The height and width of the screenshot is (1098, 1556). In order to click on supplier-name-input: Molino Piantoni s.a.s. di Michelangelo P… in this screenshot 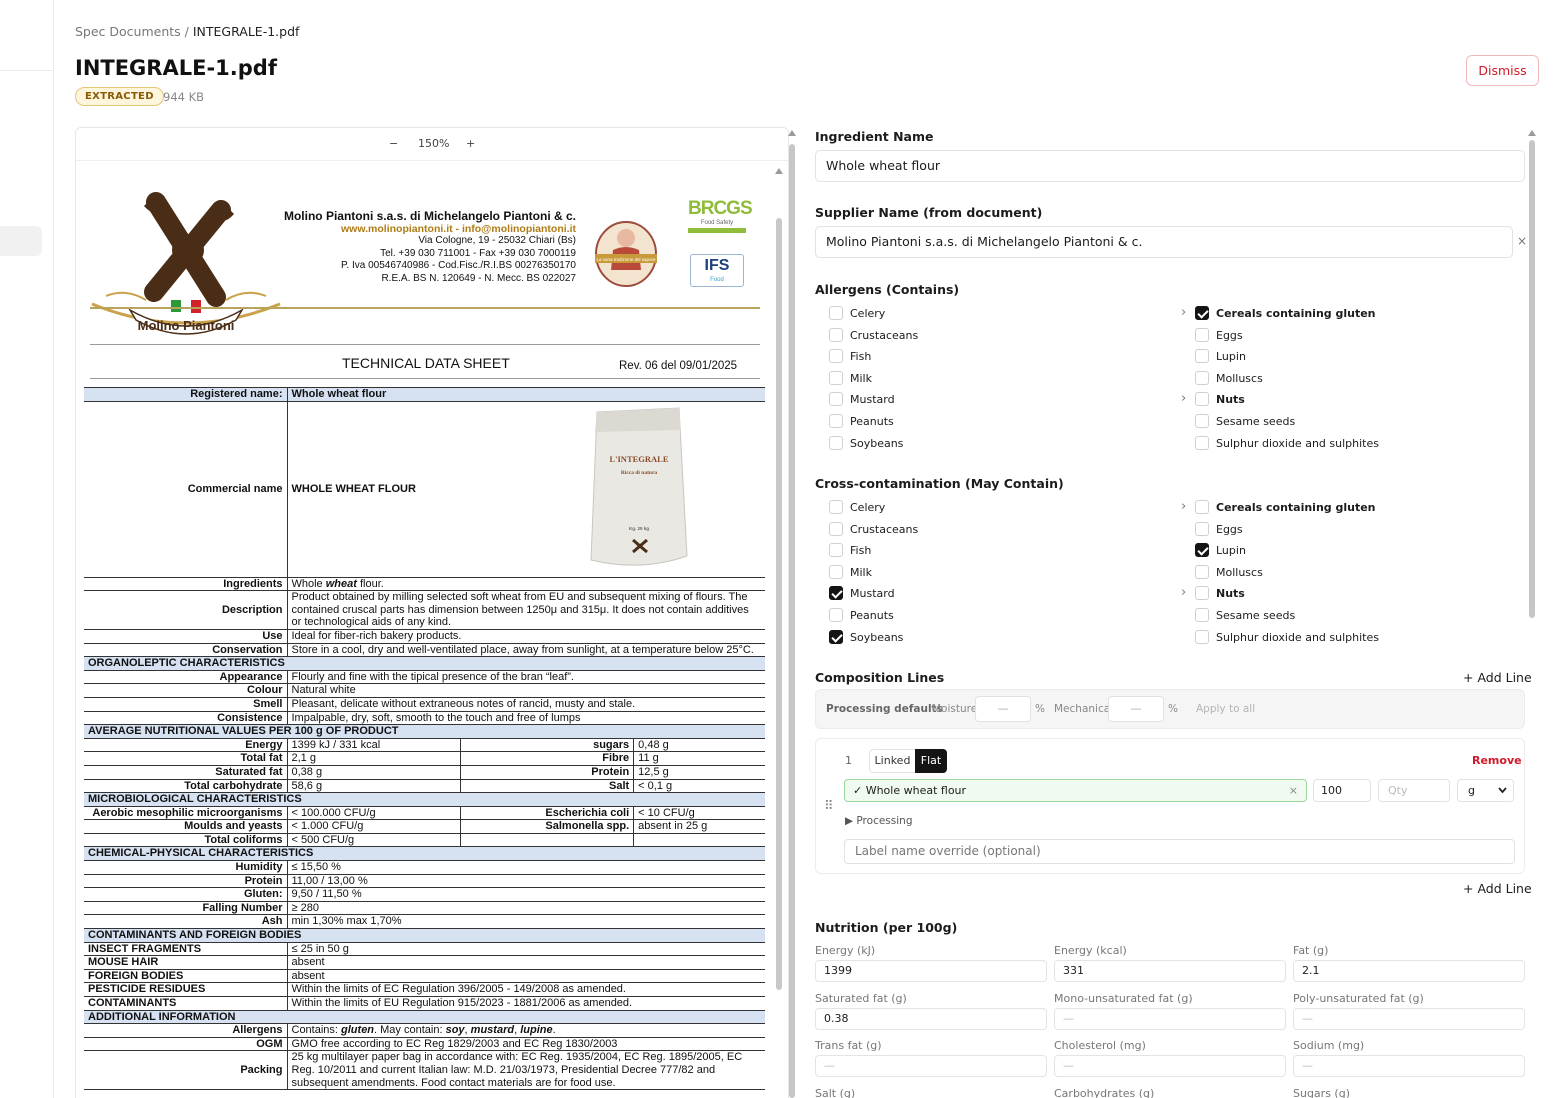, I will do `click(1164, 242)`.